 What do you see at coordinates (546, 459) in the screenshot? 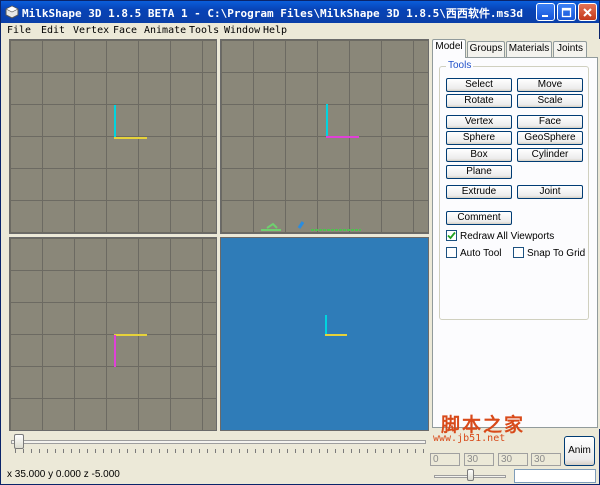
I see `frame-field-count: 30` at bounding box center [546, 459].